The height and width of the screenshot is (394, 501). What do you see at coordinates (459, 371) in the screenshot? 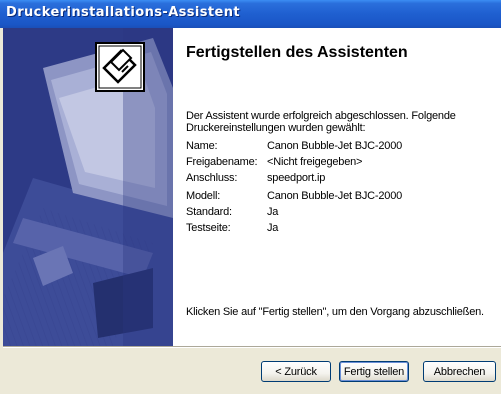
I see `cancel-button: Abbrechen` at bounding box center [459, 371].